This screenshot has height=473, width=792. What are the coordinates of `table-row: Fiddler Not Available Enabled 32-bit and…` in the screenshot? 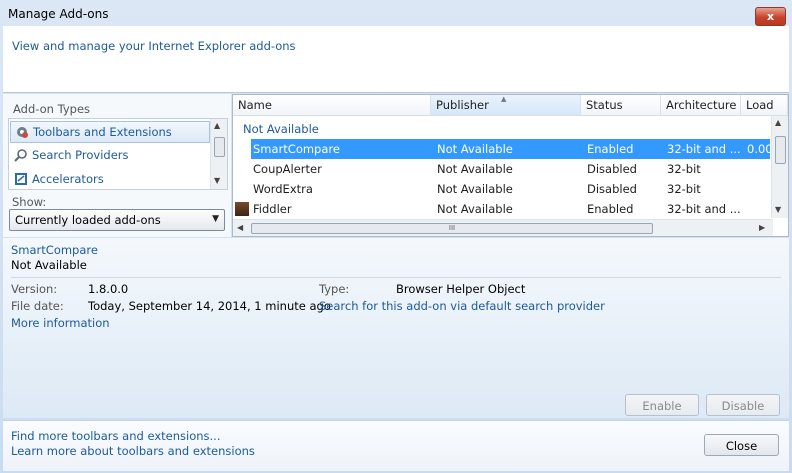 It's located at (502, 209).